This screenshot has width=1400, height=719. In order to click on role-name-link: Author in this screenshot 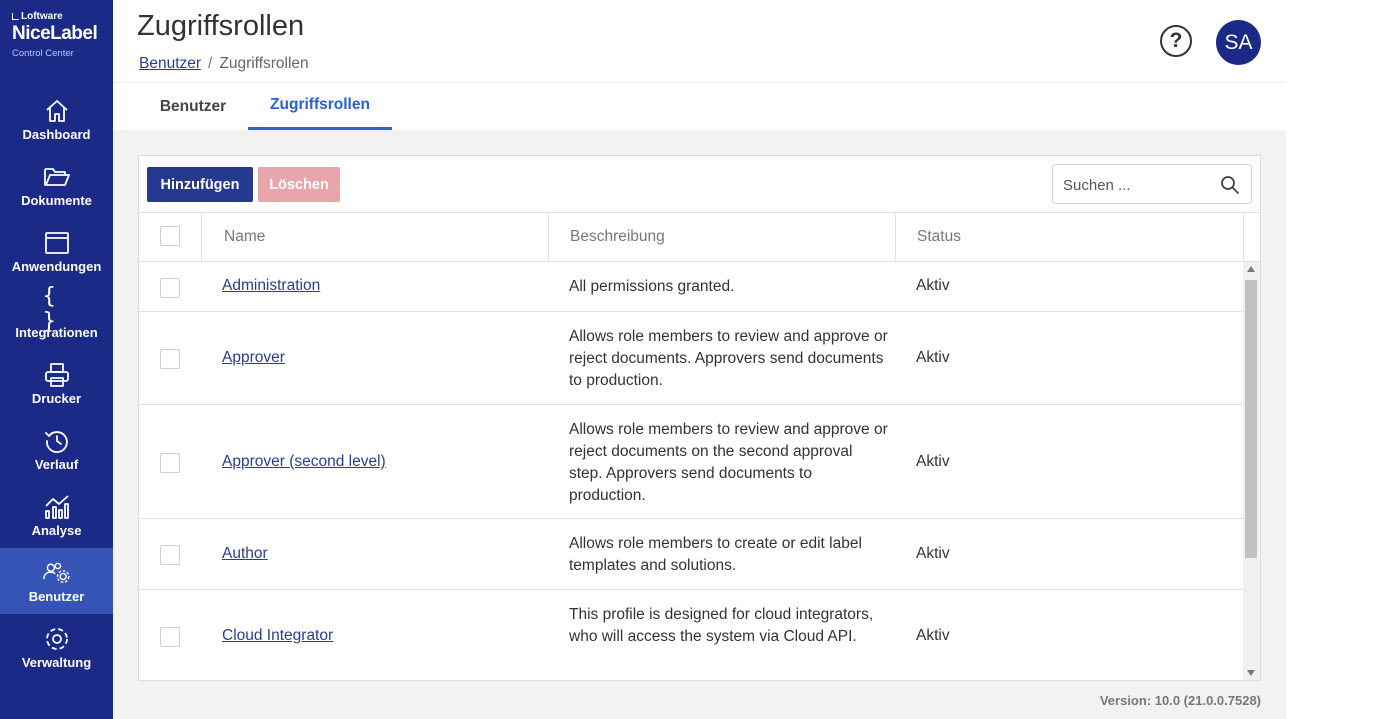, I will do `click(245, 554)`.